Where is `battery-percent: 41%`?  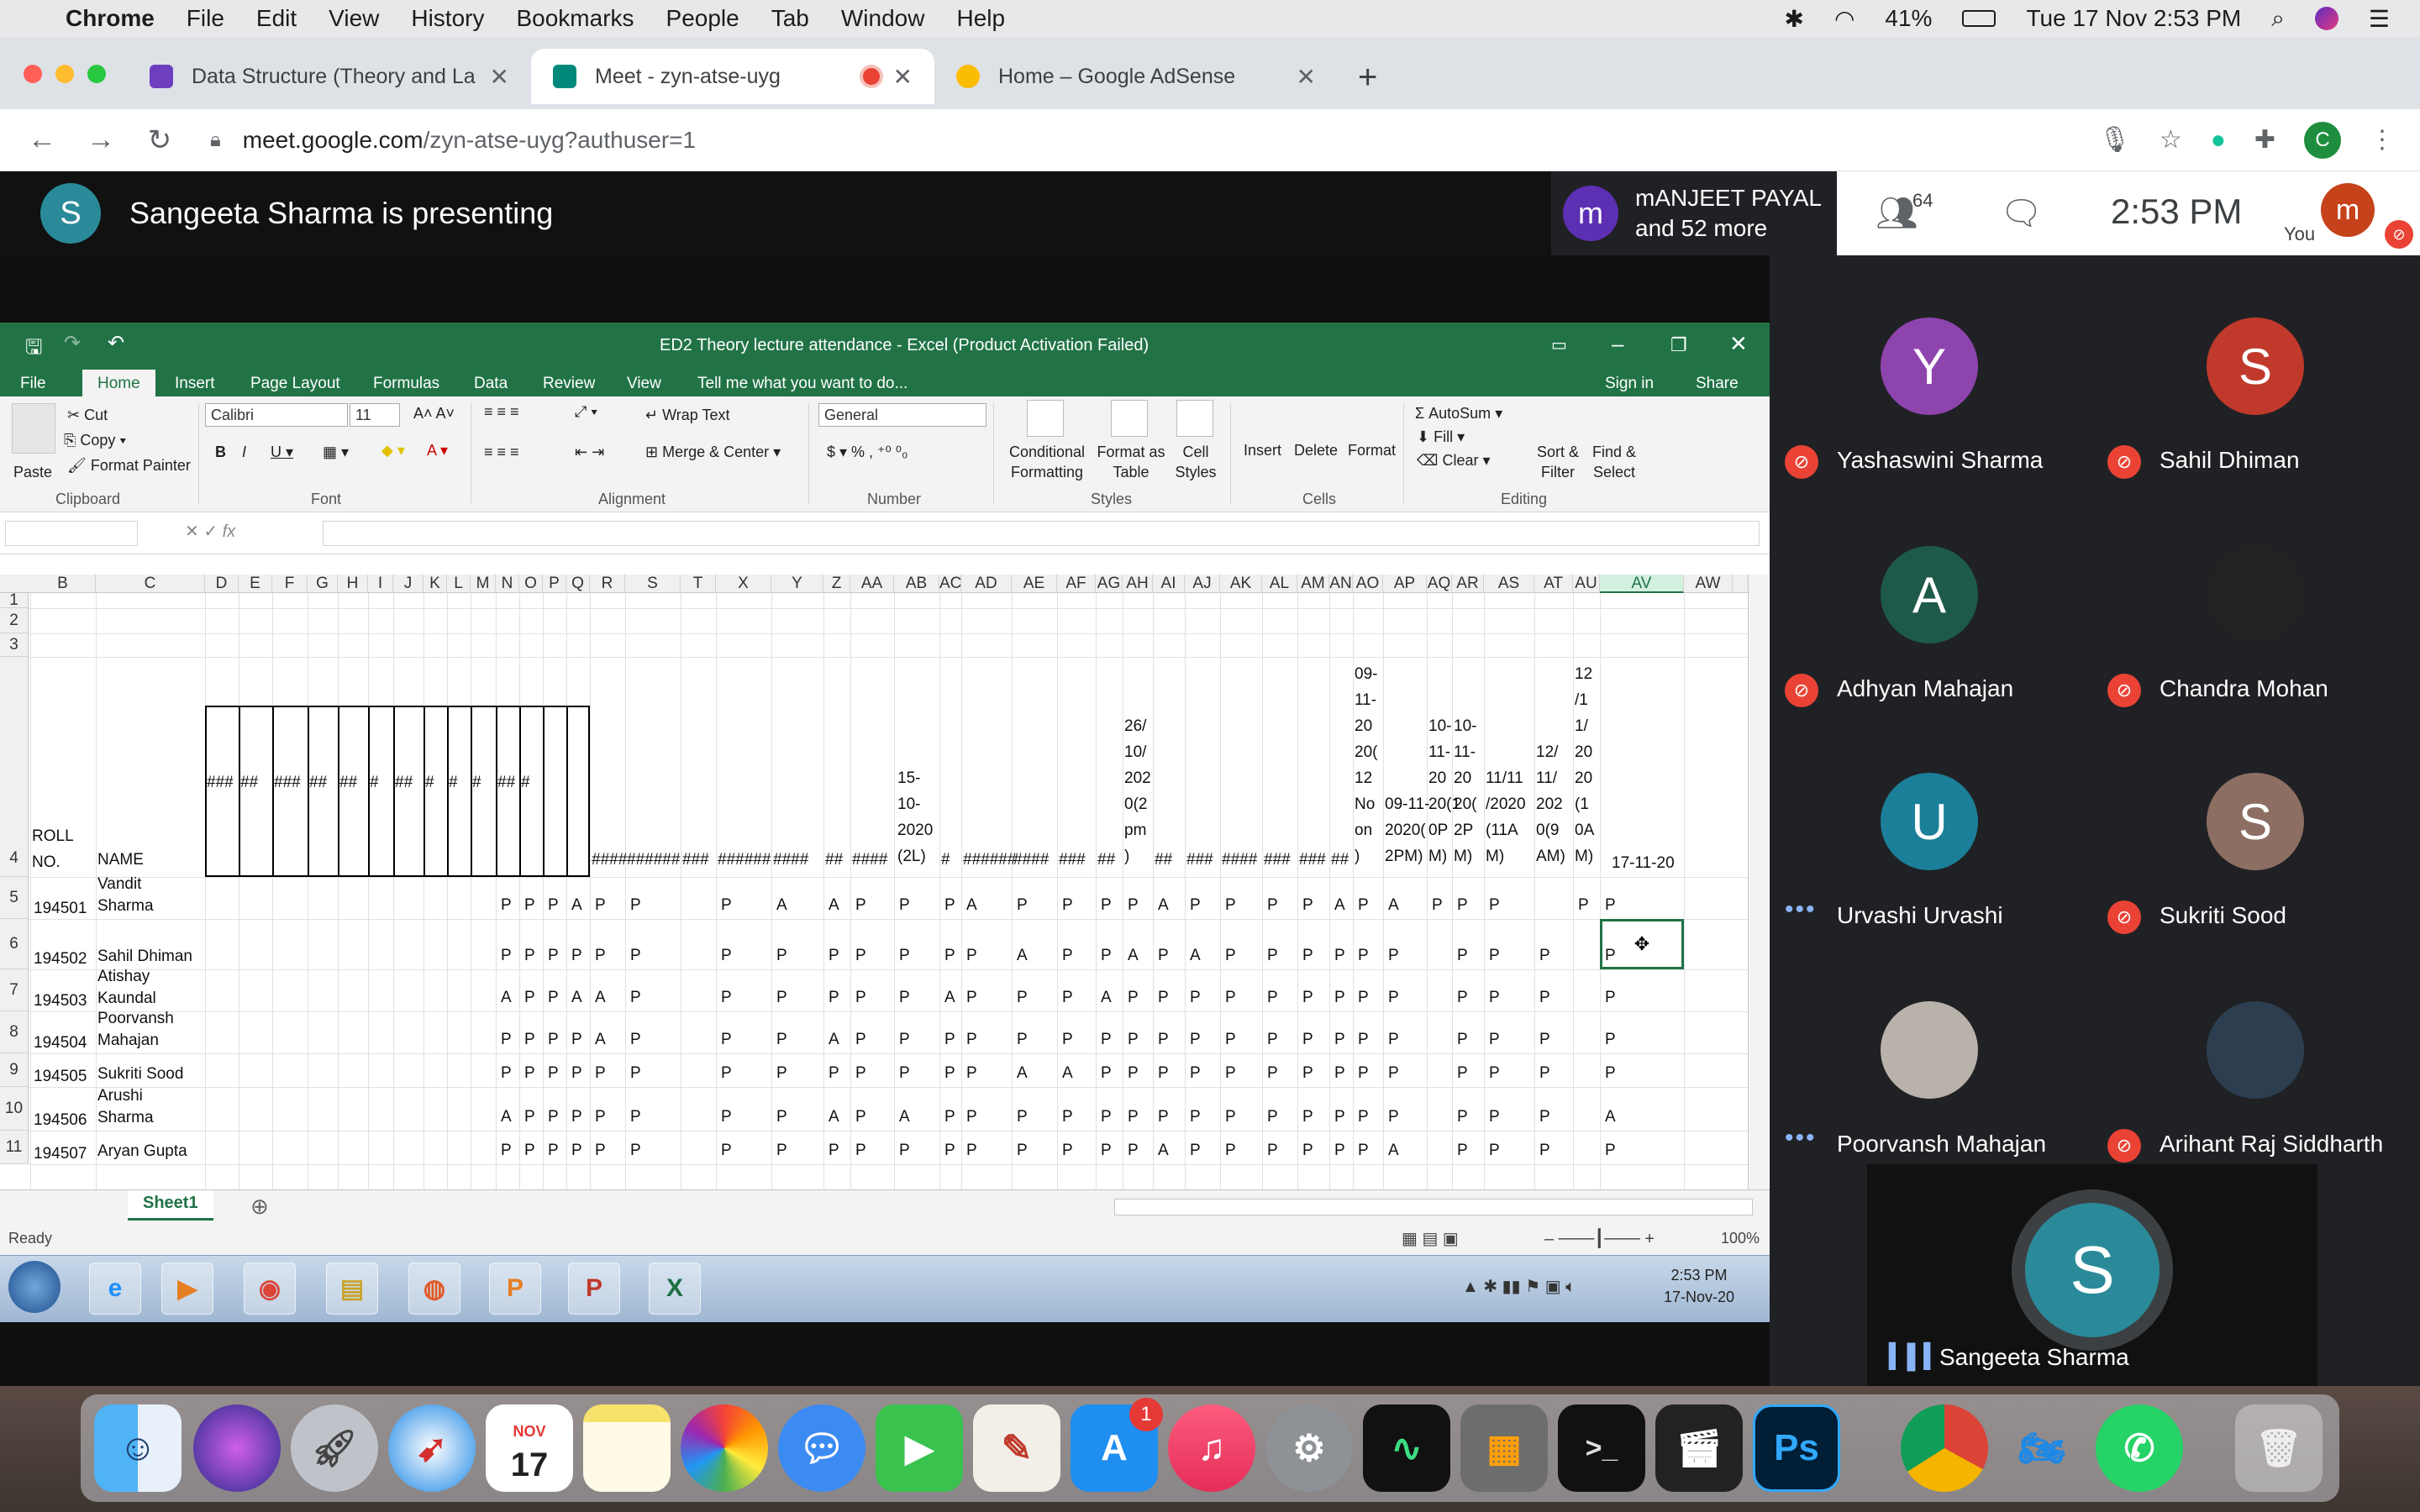
battery-percent: 41% is located at coordinates (1909, 18).